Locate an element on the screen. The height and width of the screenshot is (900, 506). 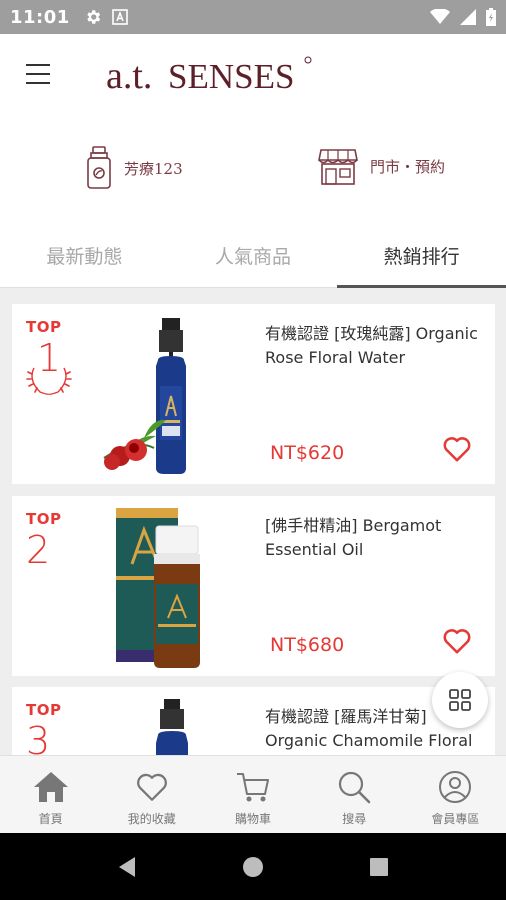
tab-bar: 最新動態 人氣商品 熱銷排行 is located at coordinates (253, 256).